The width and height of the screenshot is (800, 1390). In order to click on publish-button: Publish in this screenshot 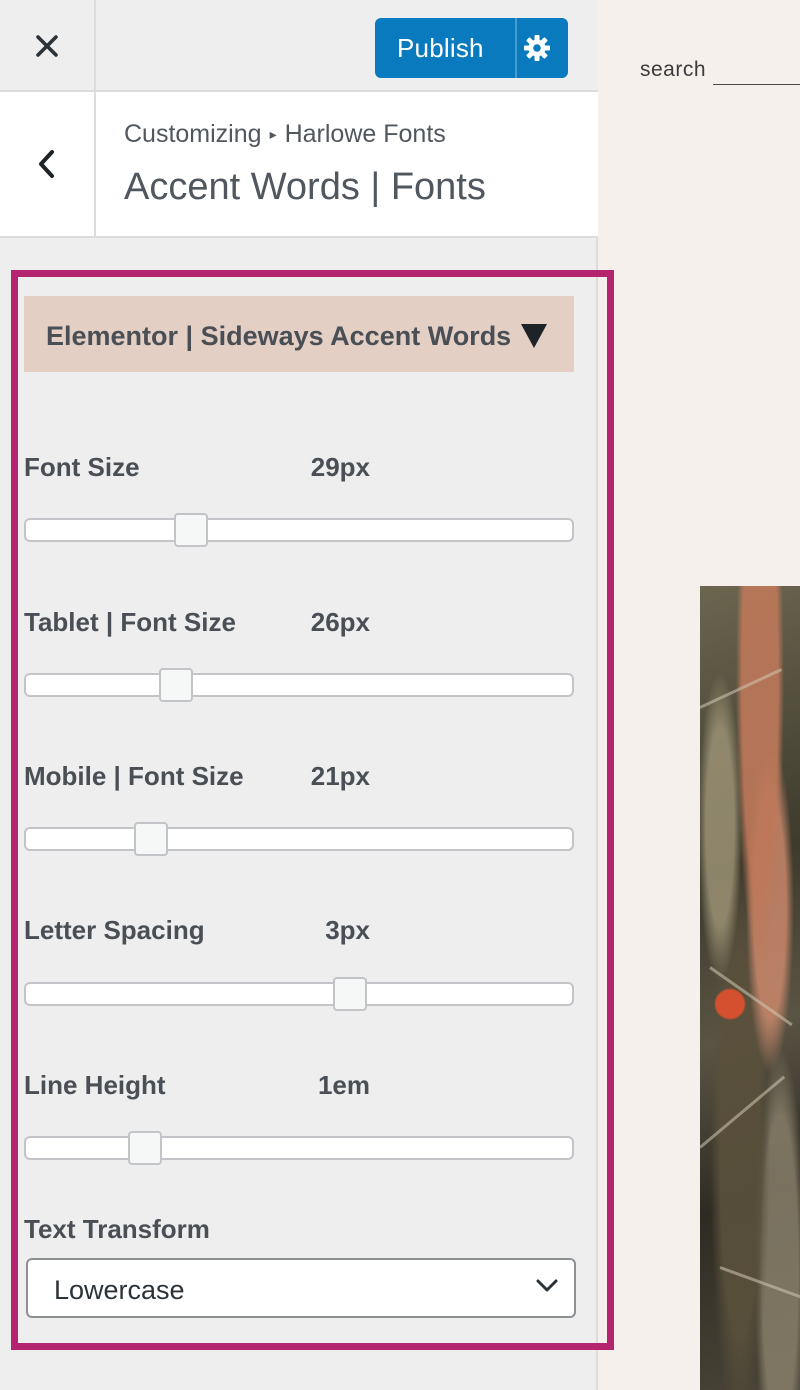, I will do `click(471, 48)`.